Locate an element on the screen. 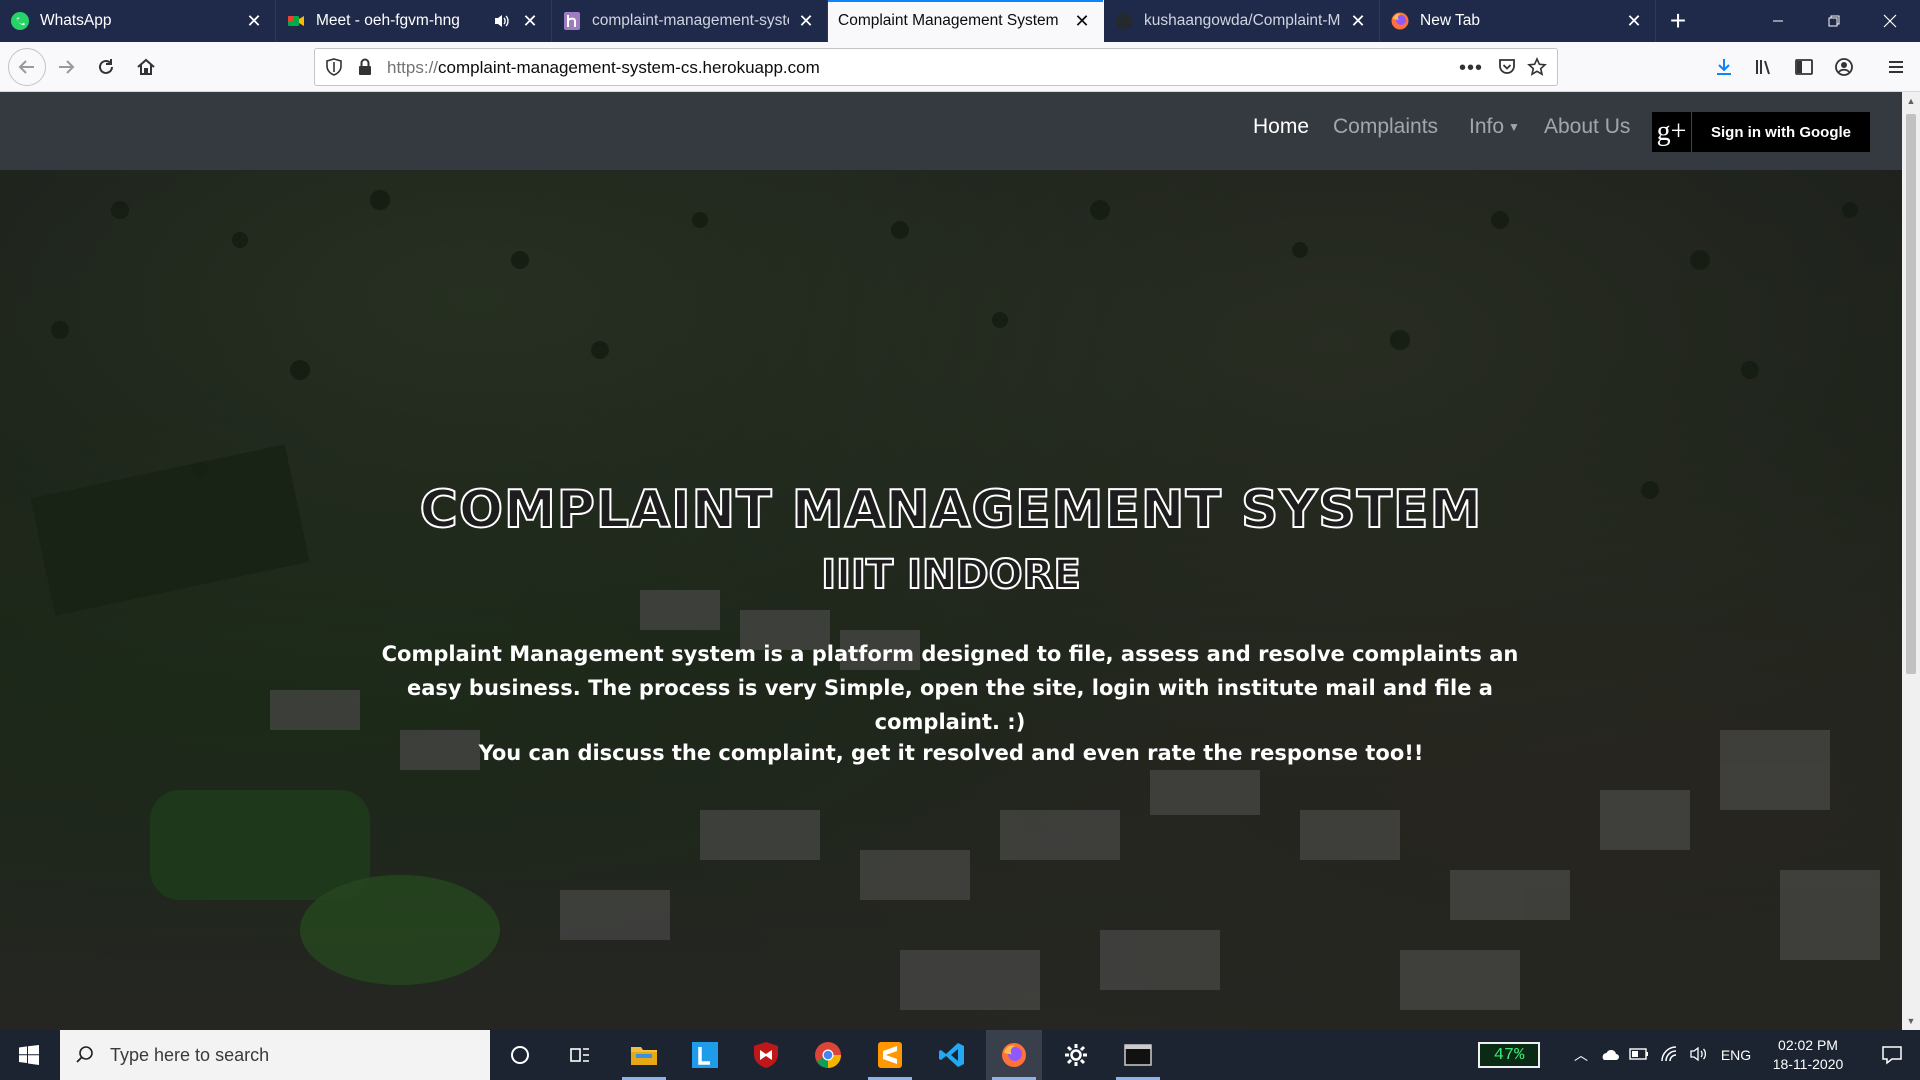 Image resolution: width=1920 pixels, height=1080 pixels. google-meet-icon is located at coordinates (296, 21).